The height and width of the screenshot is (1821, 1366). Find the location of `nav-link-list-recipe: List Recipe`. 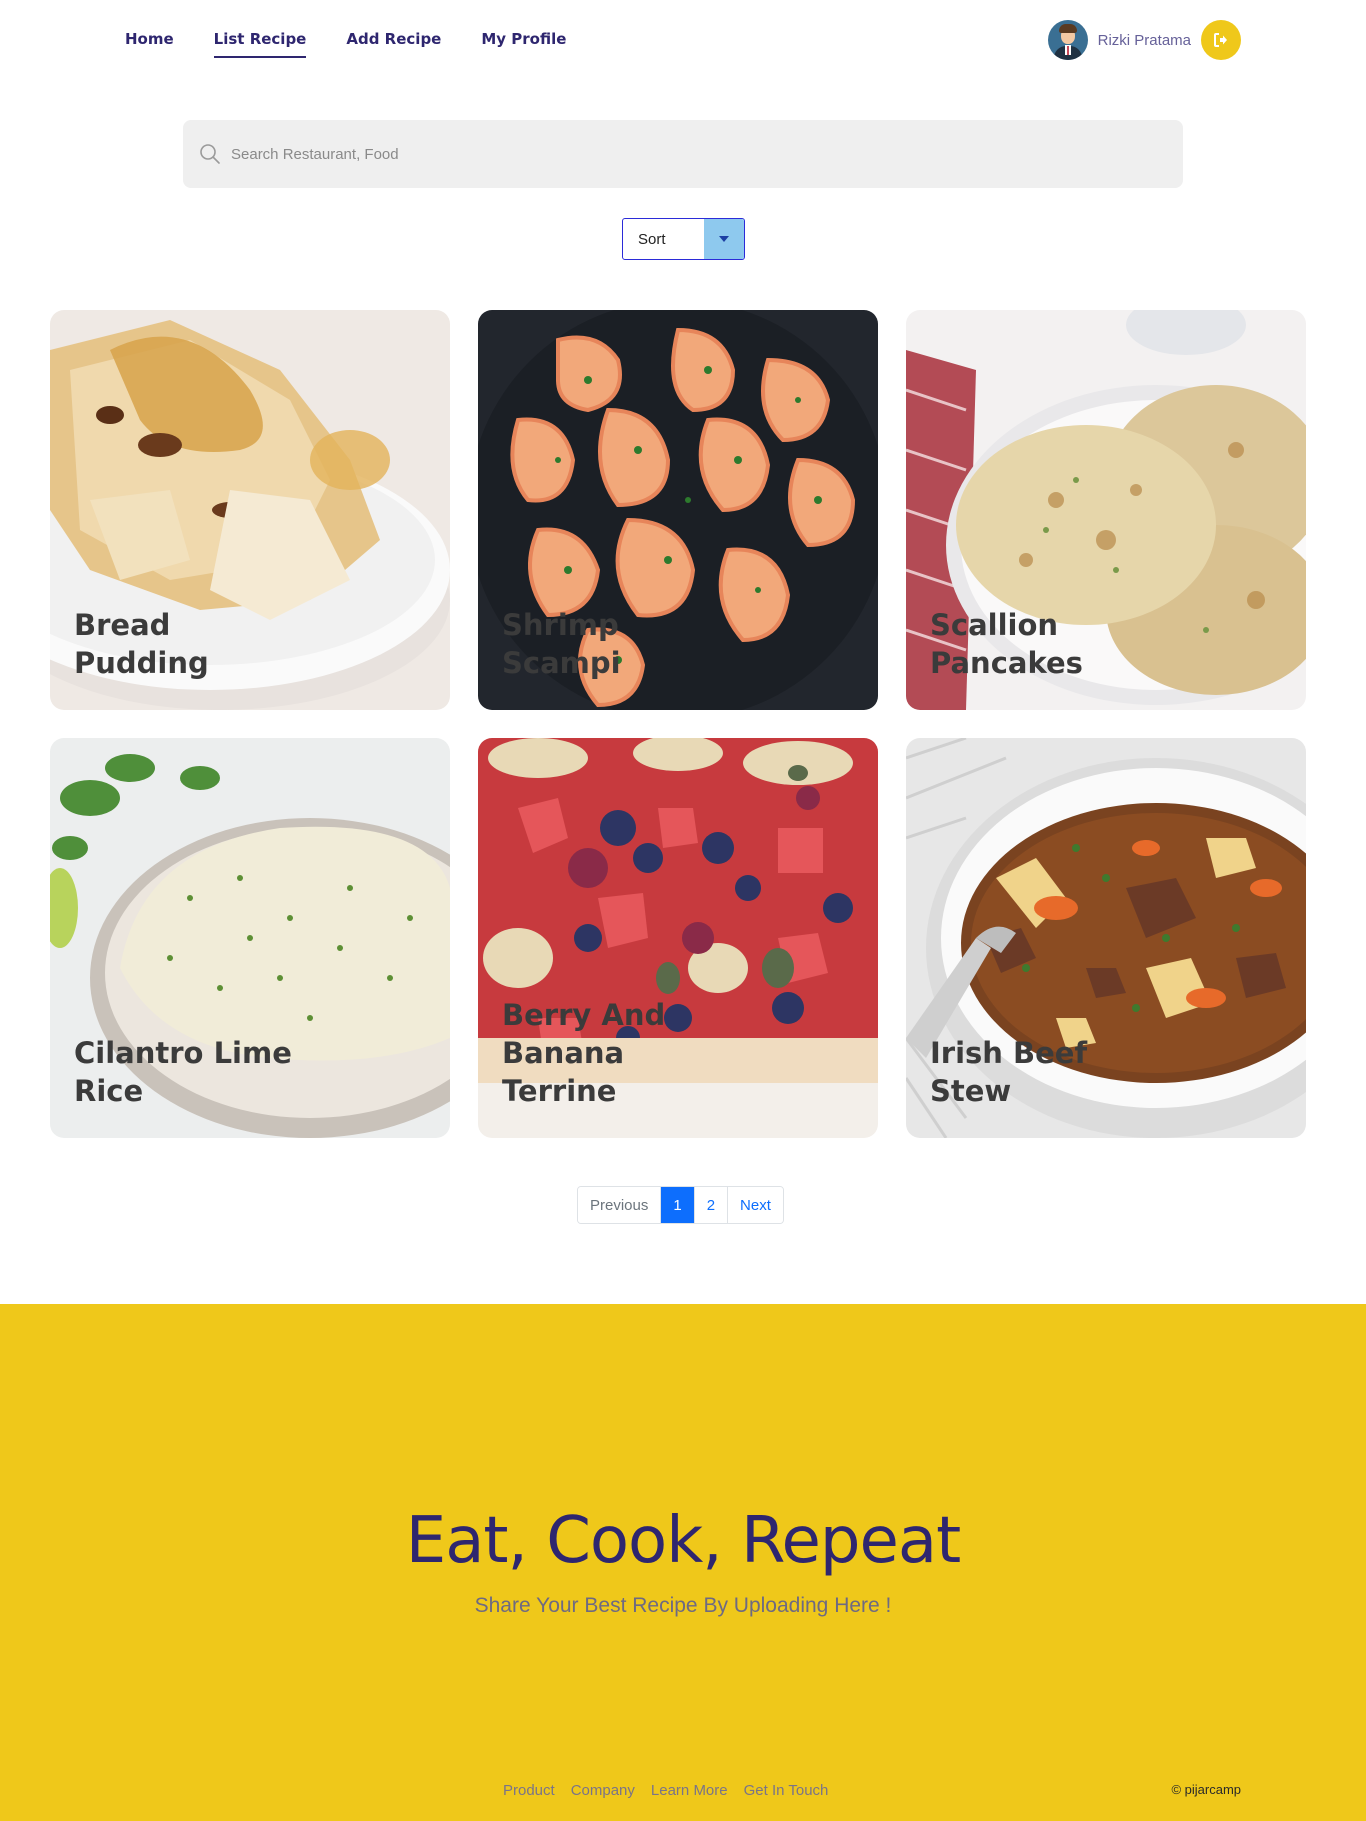

nav-link-list-recipe: List Recipe is located at coordinates (260, 44).